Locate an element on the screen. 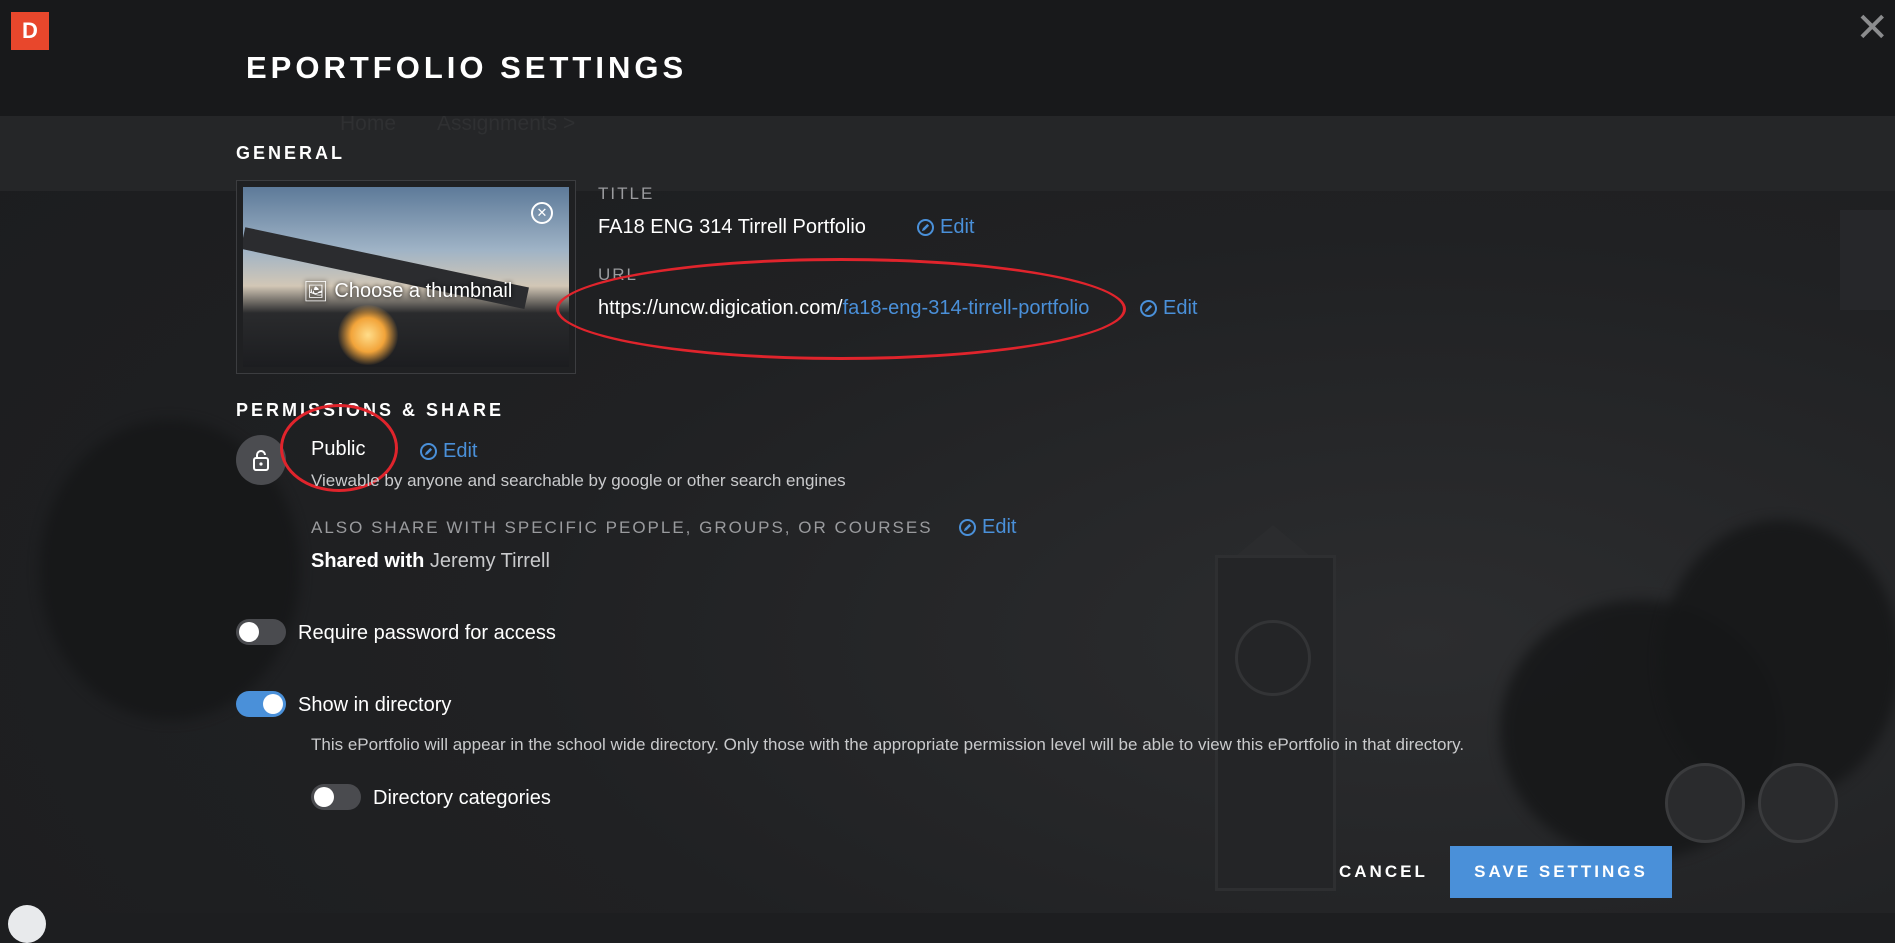 The width and height of the screenshot is (1895, 943). close-icon: ✕ is located at coordinates (1872, 28).